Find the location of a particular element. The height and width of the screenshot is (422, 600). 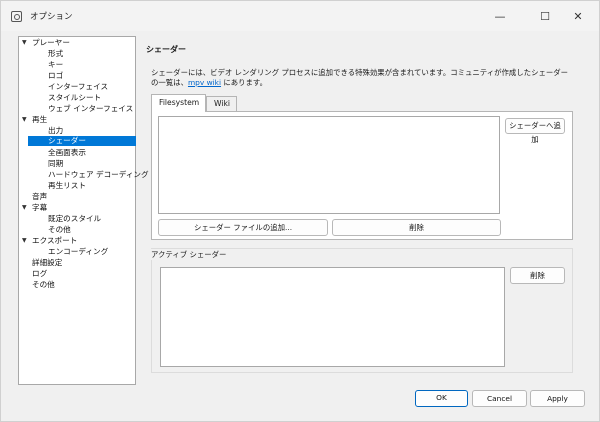

title-bar: オプション — ☐ ✕ is located at coordinates (300, 16).